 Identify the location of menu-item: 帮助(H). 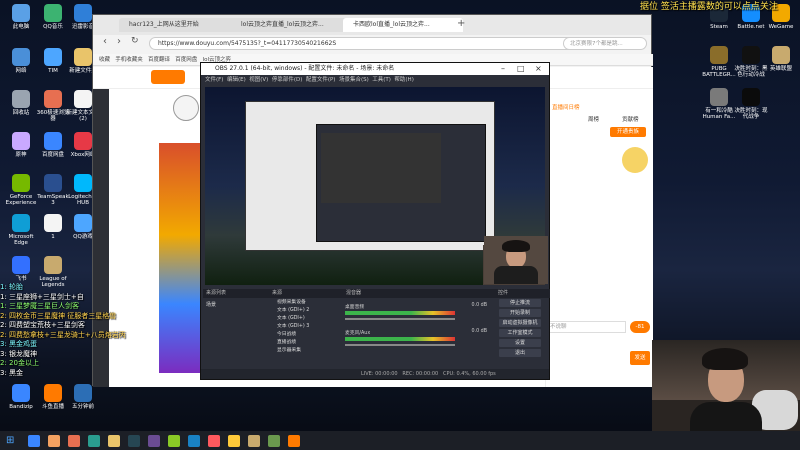
(403, 80).